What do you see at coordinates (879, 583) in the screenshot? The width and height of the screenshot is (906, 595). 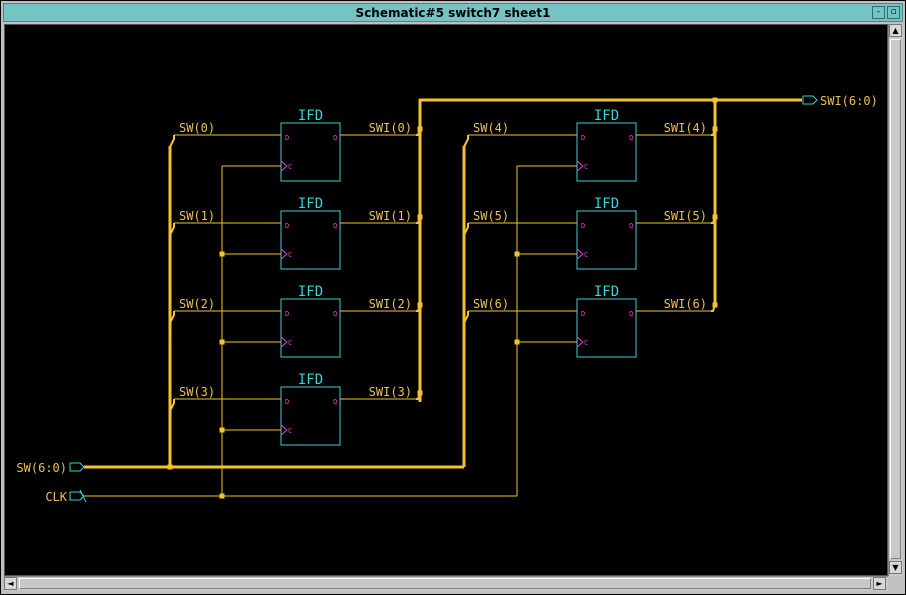 I see `scroll-right-button: ►` at bounding box center [879, 583].